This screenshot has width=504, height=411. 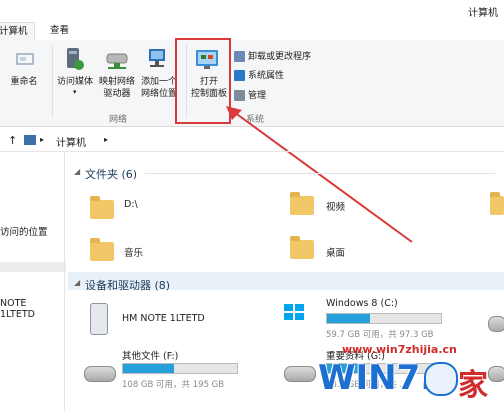 What do you see at coordinates (133, 252) in the screenshot?
I see `folder-music-label: 音乐` at bounding box center [133, 252].